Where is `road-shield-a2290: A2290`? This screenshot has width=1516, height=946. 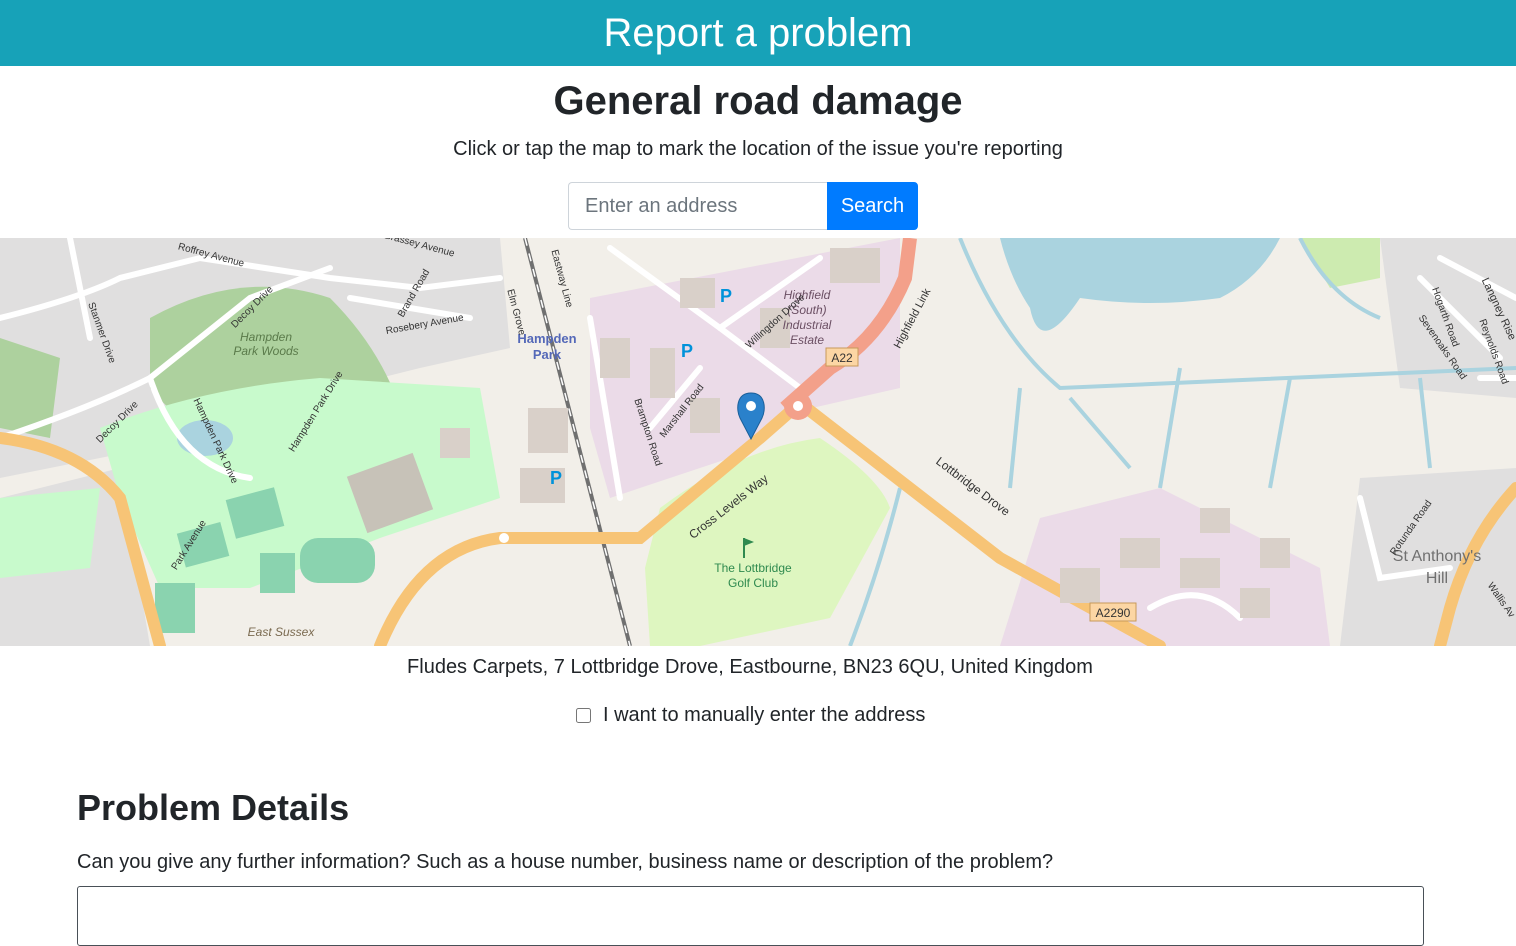
road-shield-a2290: A2290 is located at coordinates (1113, 612).